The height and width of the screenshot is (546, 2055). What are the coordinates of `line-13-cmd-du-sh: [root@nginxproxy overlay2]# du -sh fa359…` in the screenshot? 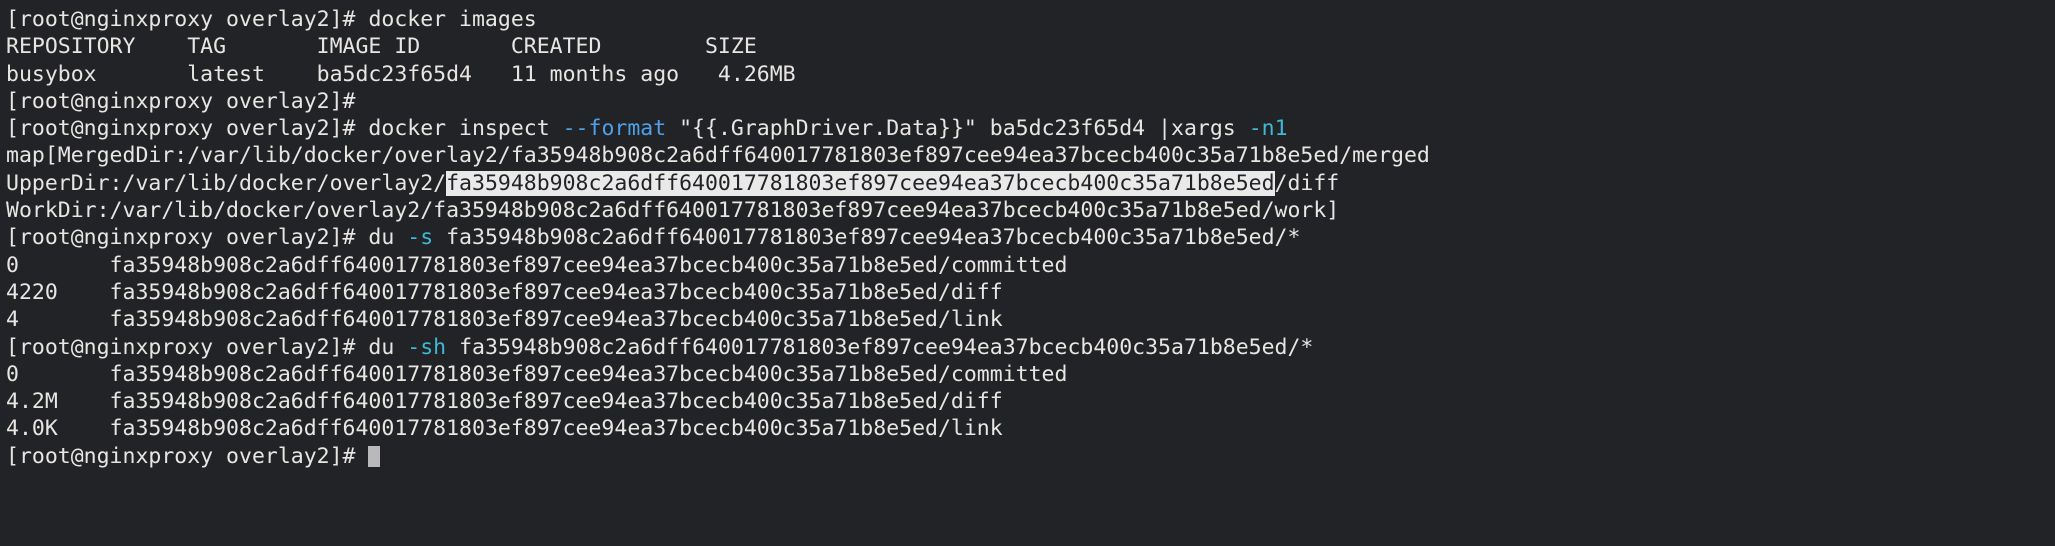 It's located at (1030, 347).